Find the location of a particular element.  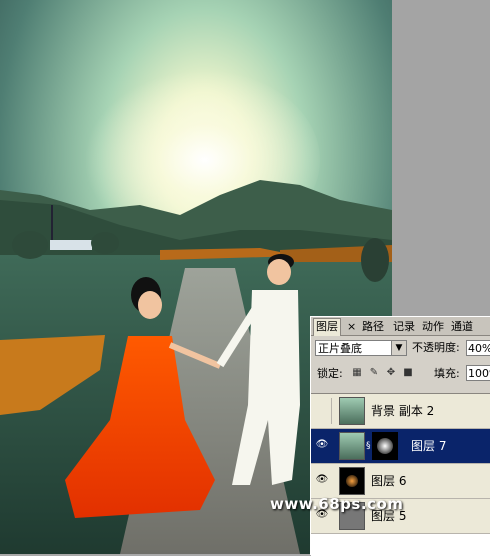

layer-list: 背景 副本 2 👁 § 图层 7 👁 图层 6 👁 图层 5 is located at coordinates (400, 474).